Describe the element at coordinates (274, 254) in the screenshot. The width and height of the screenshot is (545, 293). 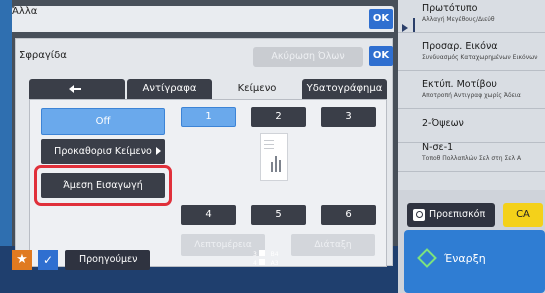
I see `paper-tray-size: B4` at that location.